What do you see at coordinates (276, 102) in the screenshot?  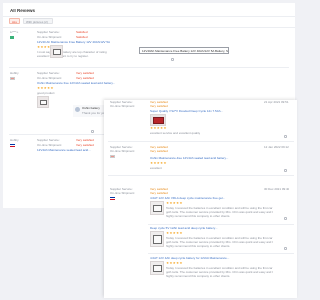 I see `review-date: 21 Apr 2021 09:51` at bounding box center [276, 102].